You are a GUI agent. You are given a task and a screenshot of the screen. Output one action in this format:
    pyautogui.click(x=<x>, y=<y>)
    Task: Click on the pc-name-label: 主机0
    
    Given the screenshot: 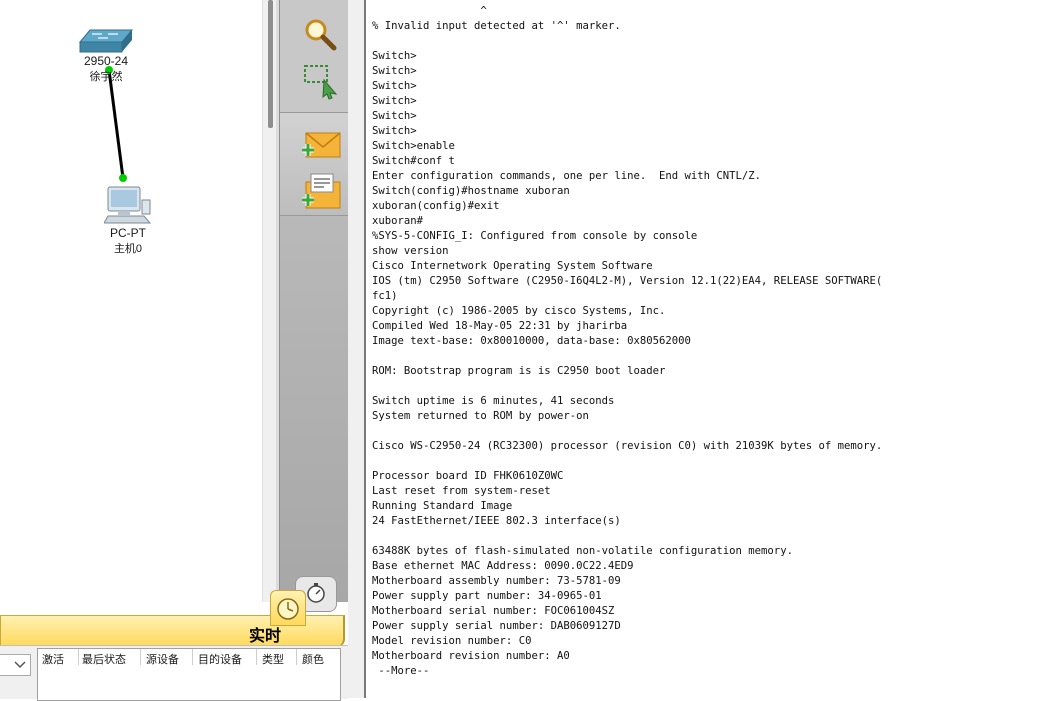 What is the action you would take?
    pyautogui.click(x=128, y=249)
    